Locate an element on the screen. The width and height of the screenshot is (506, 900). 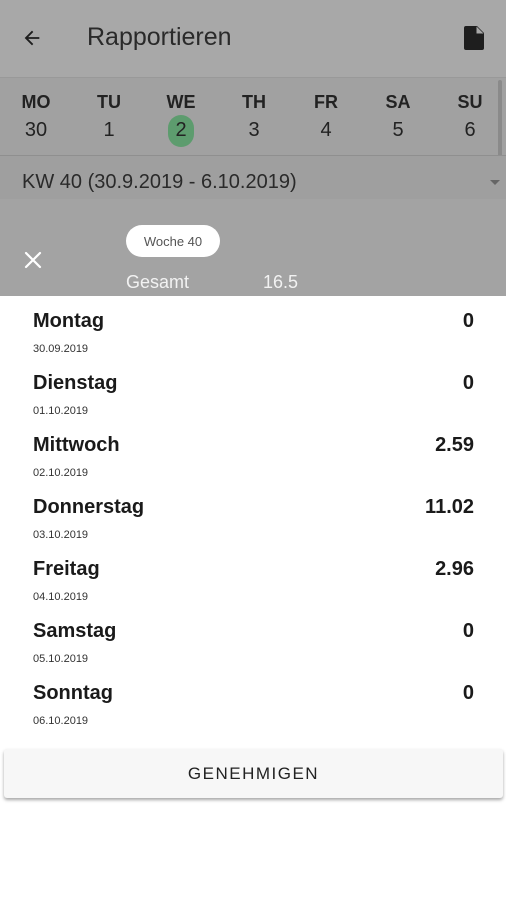
entry-day: Mittwoch is located at coordinates (76, 445).